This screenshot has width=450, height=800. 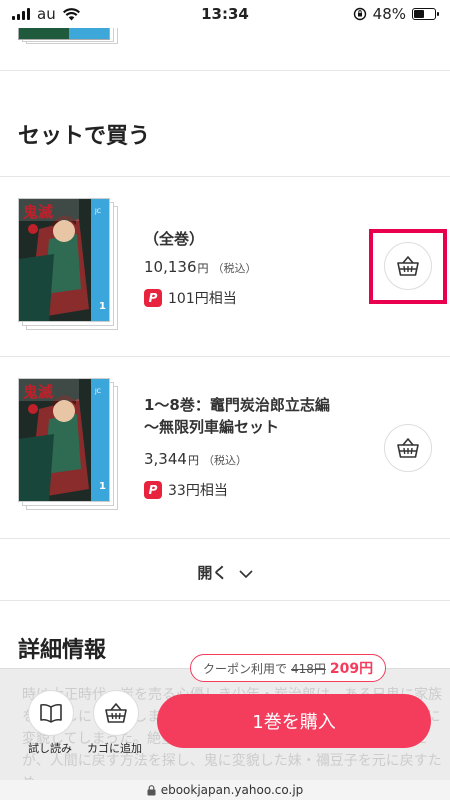 What do you see at coordinates (351, 669) in the screenshot?
I see `coupon-new-price: 209円` at bounding box center [351, 669].